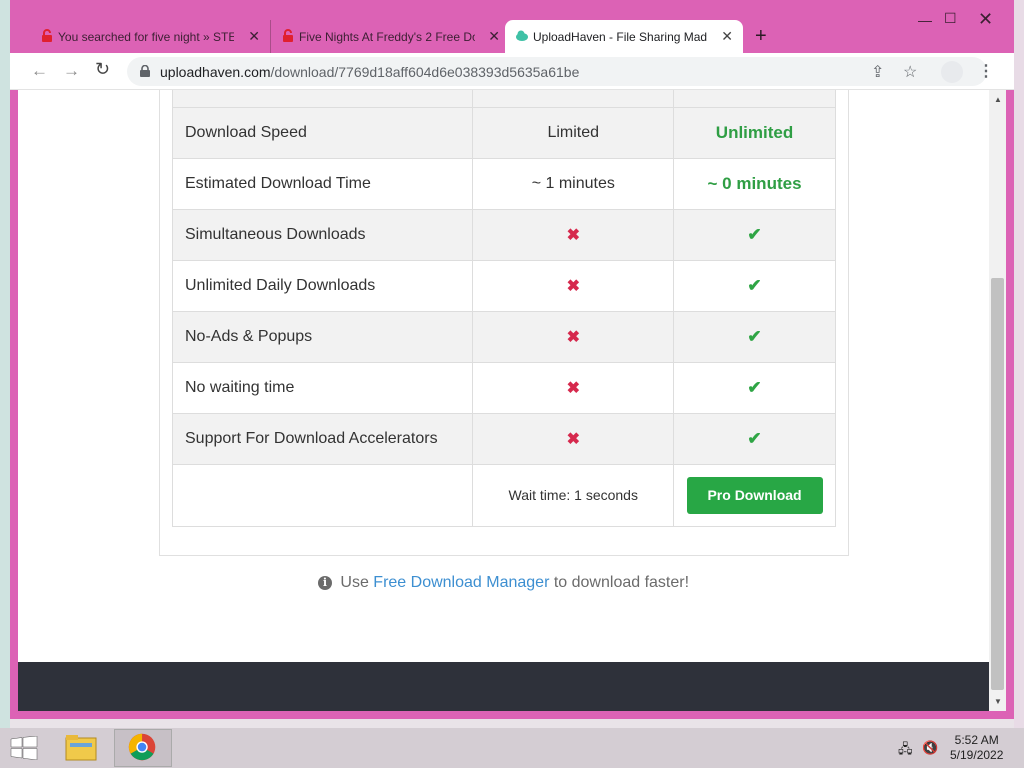  I want to click on table-row: Support For Download Accelerators ✖ ✔, so click(503, 439).